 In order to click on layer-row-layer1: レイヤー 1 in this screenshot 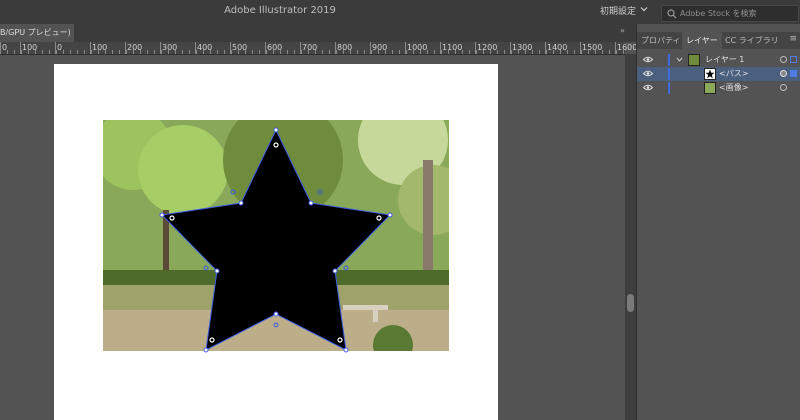, I will do `click(718, 60)`.